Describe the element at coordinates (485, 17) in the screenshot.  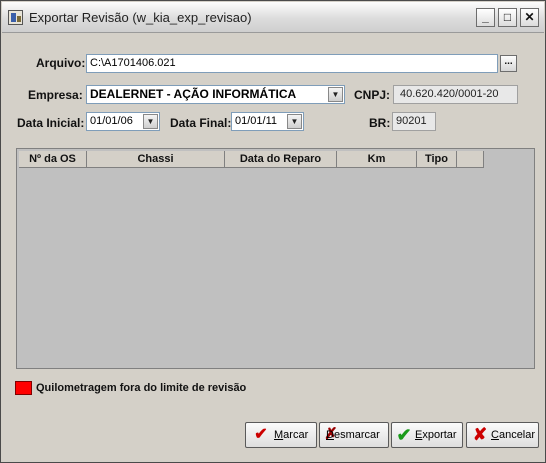
I see `minimize-button: _` at that location.